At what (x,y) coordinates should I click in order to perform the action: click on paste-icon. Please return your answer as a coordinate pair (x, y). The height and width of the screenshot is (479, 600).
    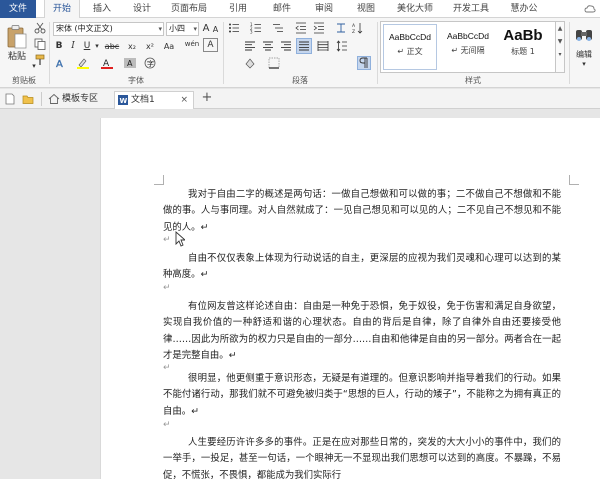
    Looking at the image, I should click on (17, 37).